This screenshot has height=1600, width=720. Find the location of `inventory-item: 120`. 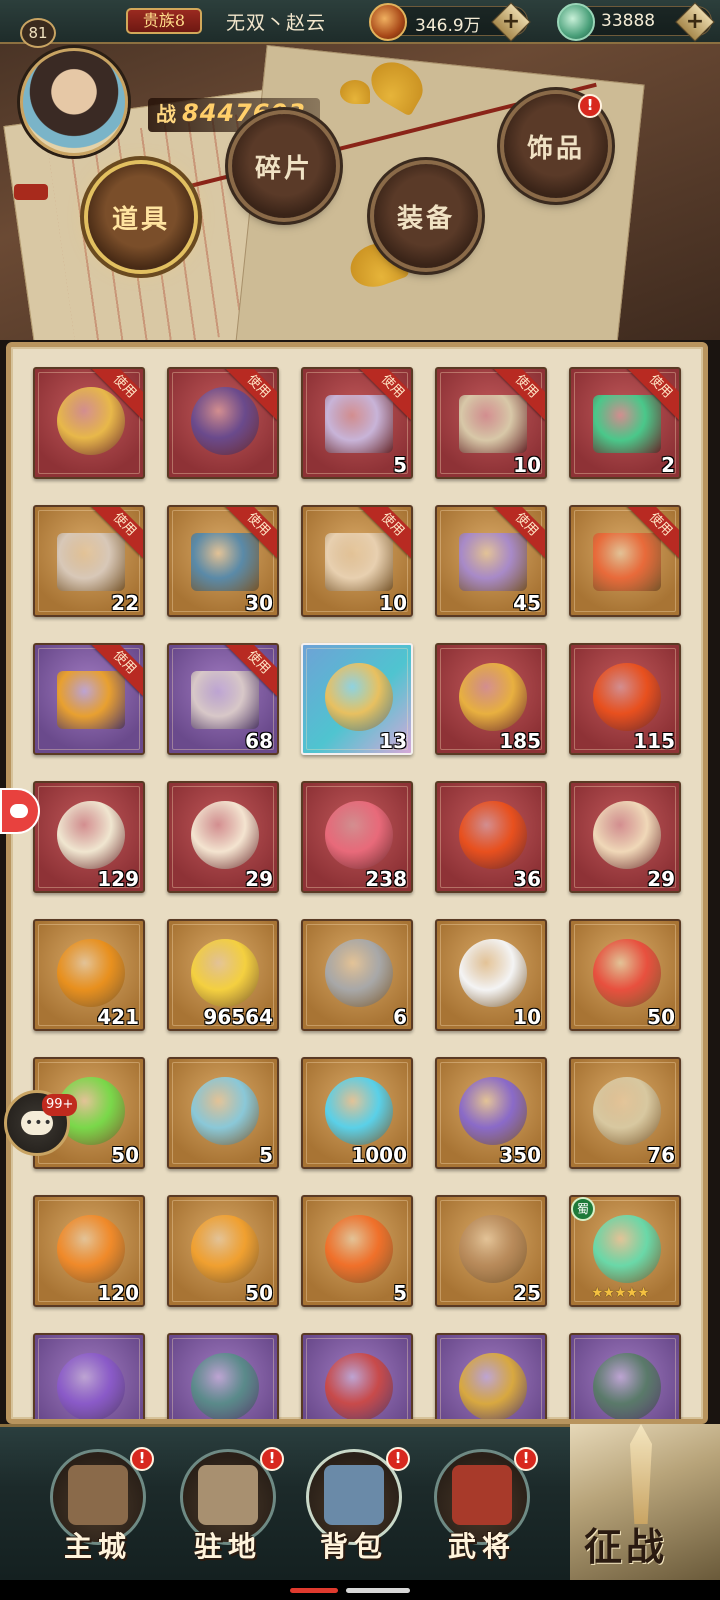

inventory-item: 120 is located at coordinates (89, 1251).